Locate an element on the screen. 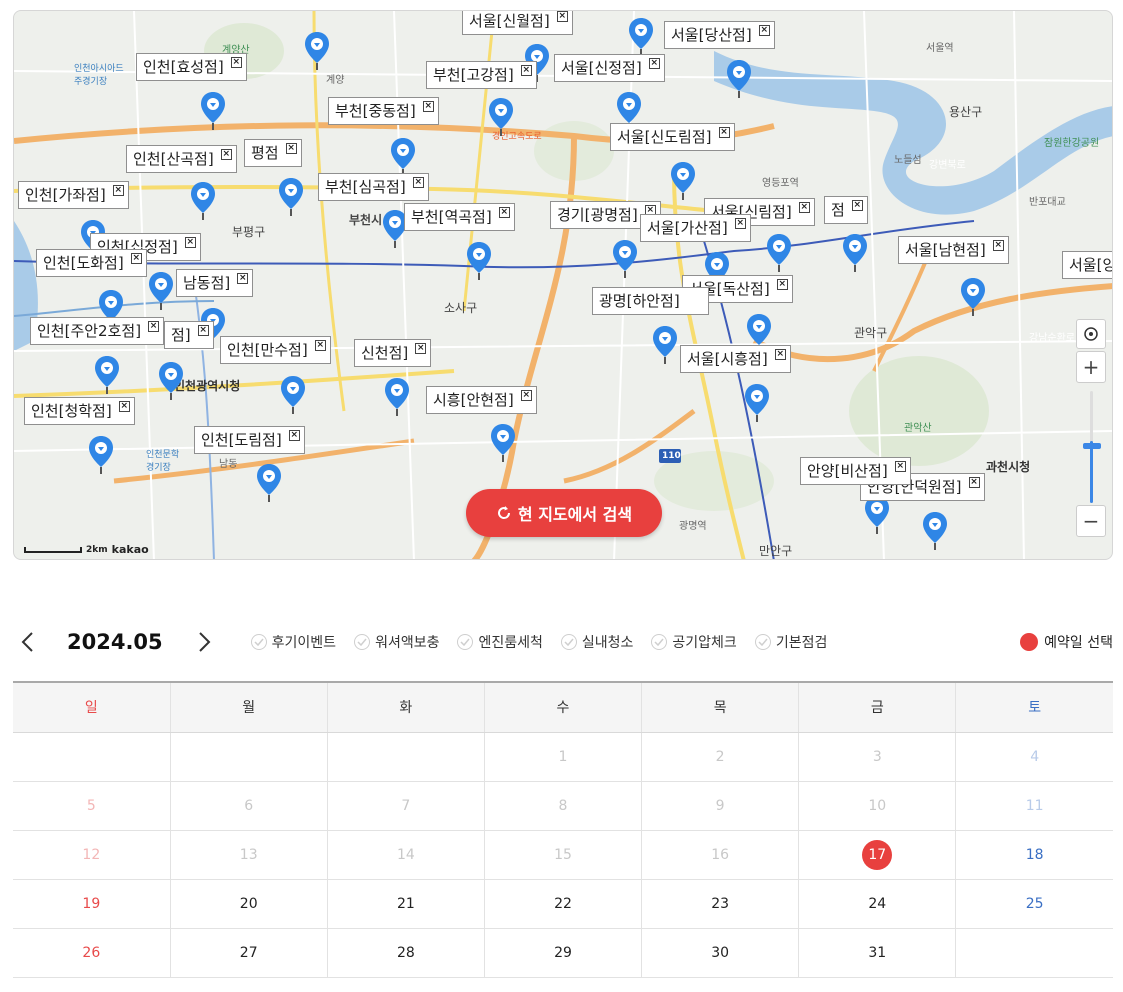 The width and height of the screenshot is (1123, 992). store-label: 광명[하안점] is located at coordinates (650, 301).